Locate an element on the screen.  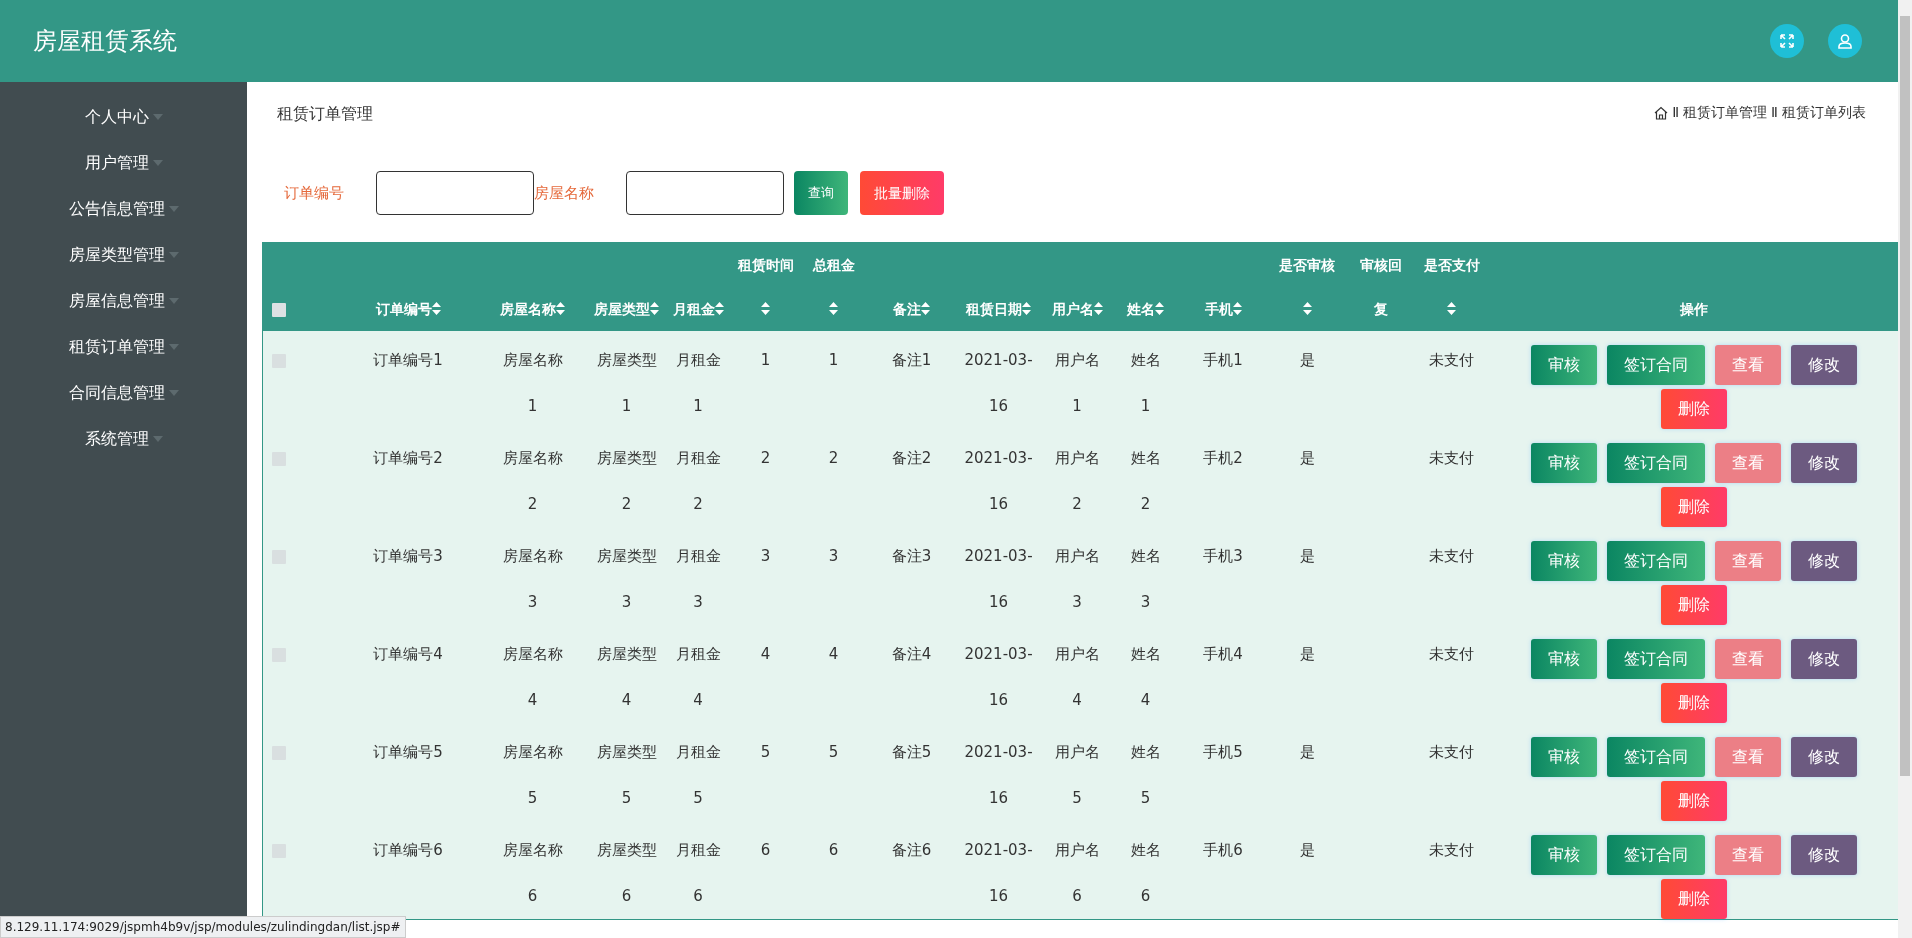
table-cell-text: 姓名6 is located at coordinates (1145, 873).